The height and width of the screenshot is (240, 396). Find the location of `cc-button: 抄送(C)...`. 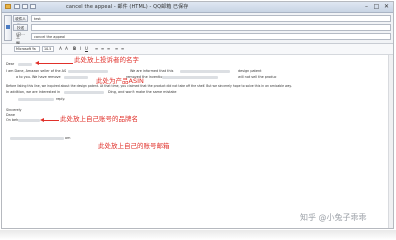

cc-button: 抄送(C)... is located at coordinates (20, 30).